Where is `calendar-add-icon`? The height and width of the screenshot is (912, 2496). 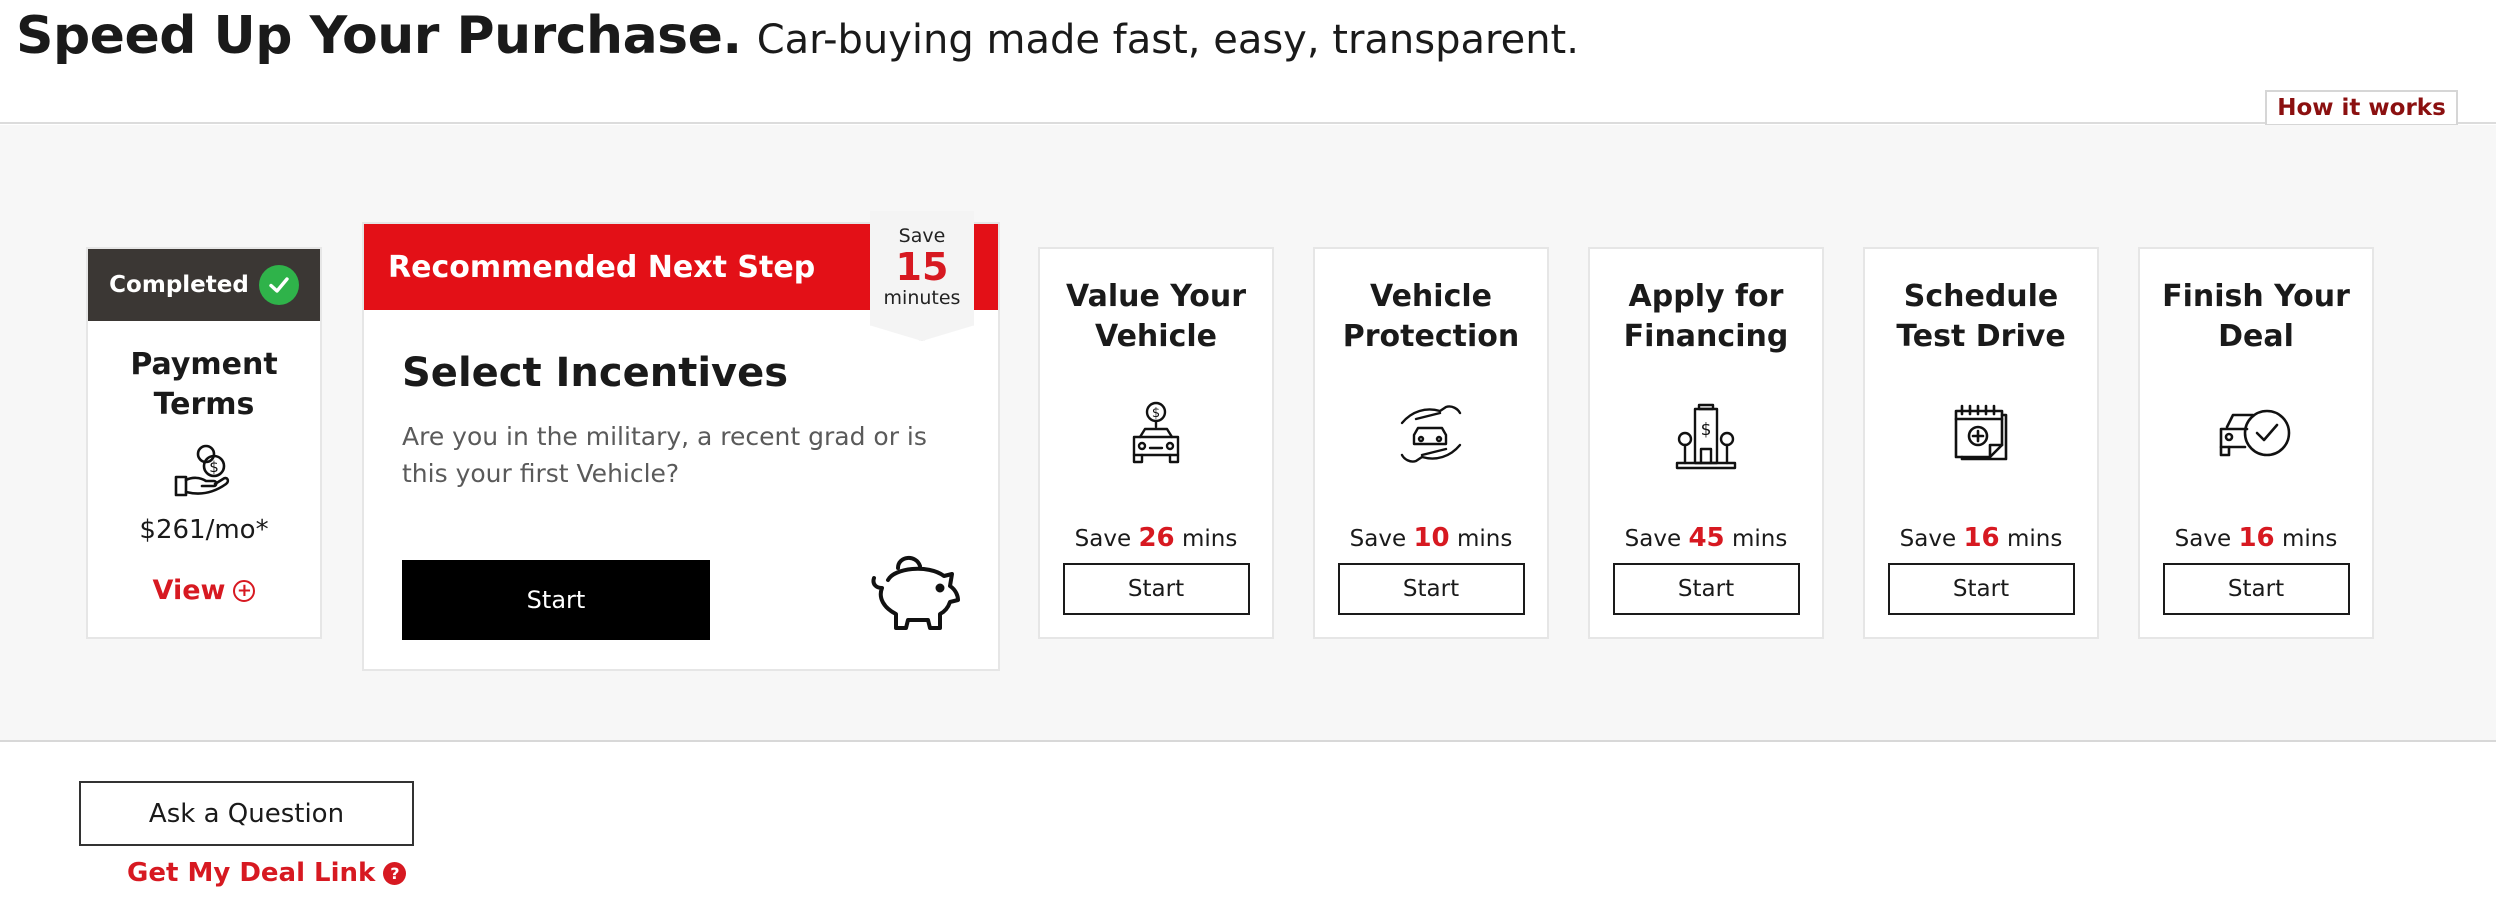
calendar-add-icon is located at coordinates (1981, 439).